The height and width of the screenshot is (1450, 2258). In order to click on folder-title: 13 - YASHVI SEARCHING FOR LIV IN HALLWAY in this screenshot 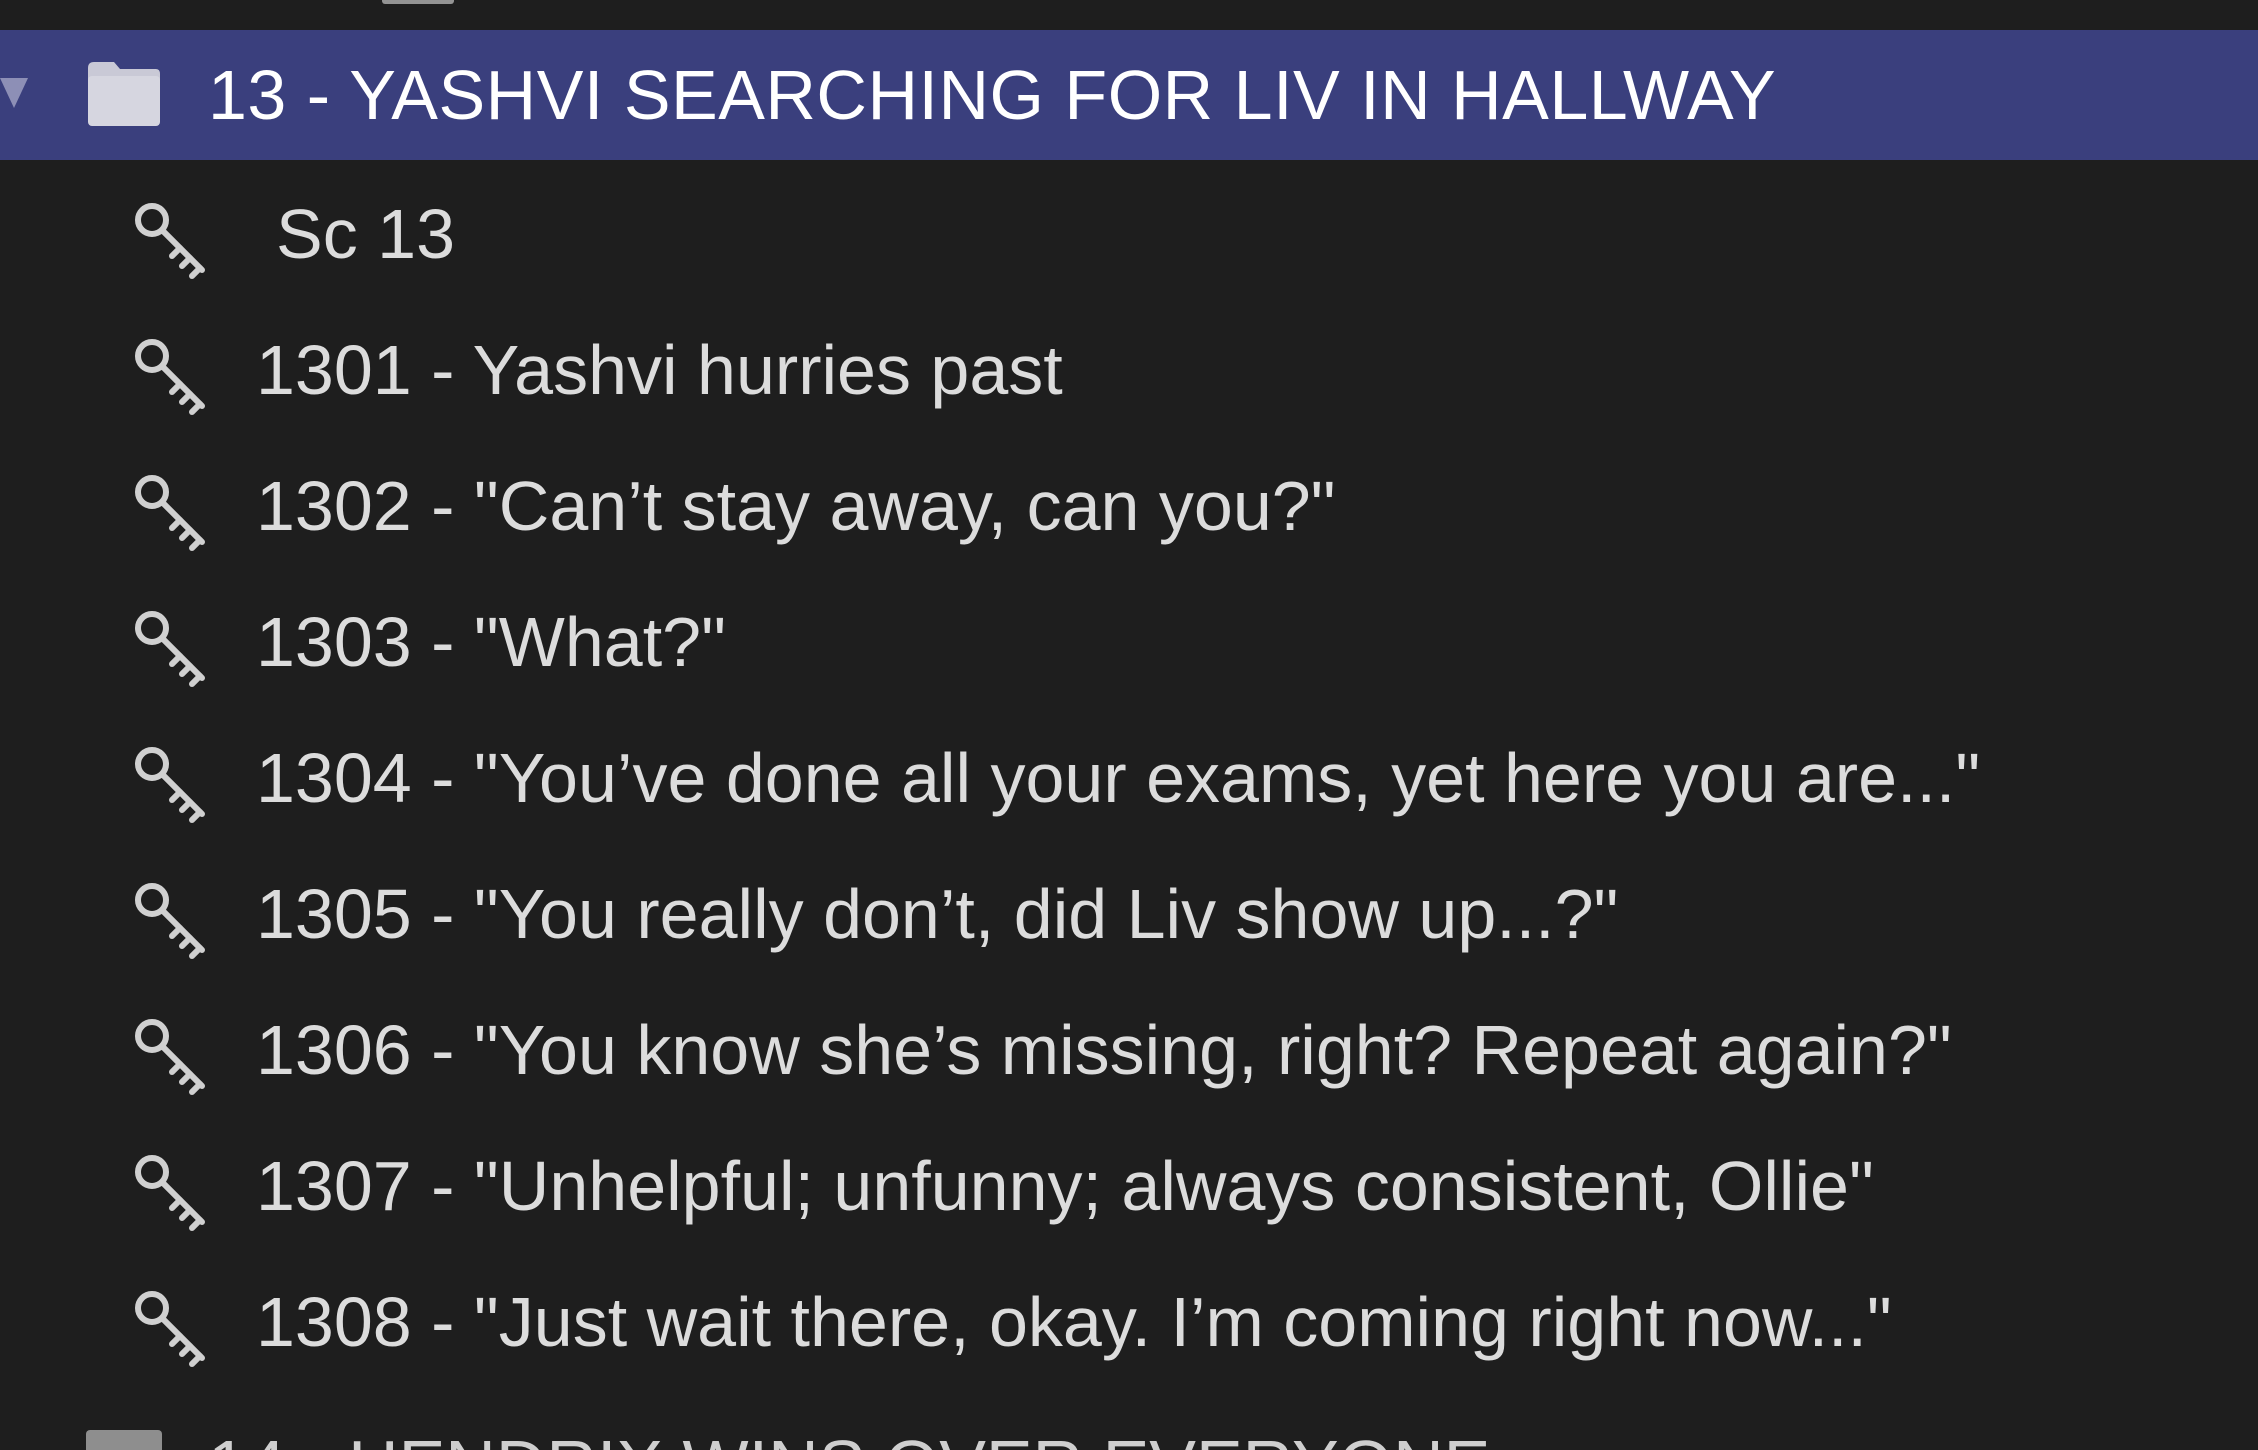, I will do `click(992, 95)`.